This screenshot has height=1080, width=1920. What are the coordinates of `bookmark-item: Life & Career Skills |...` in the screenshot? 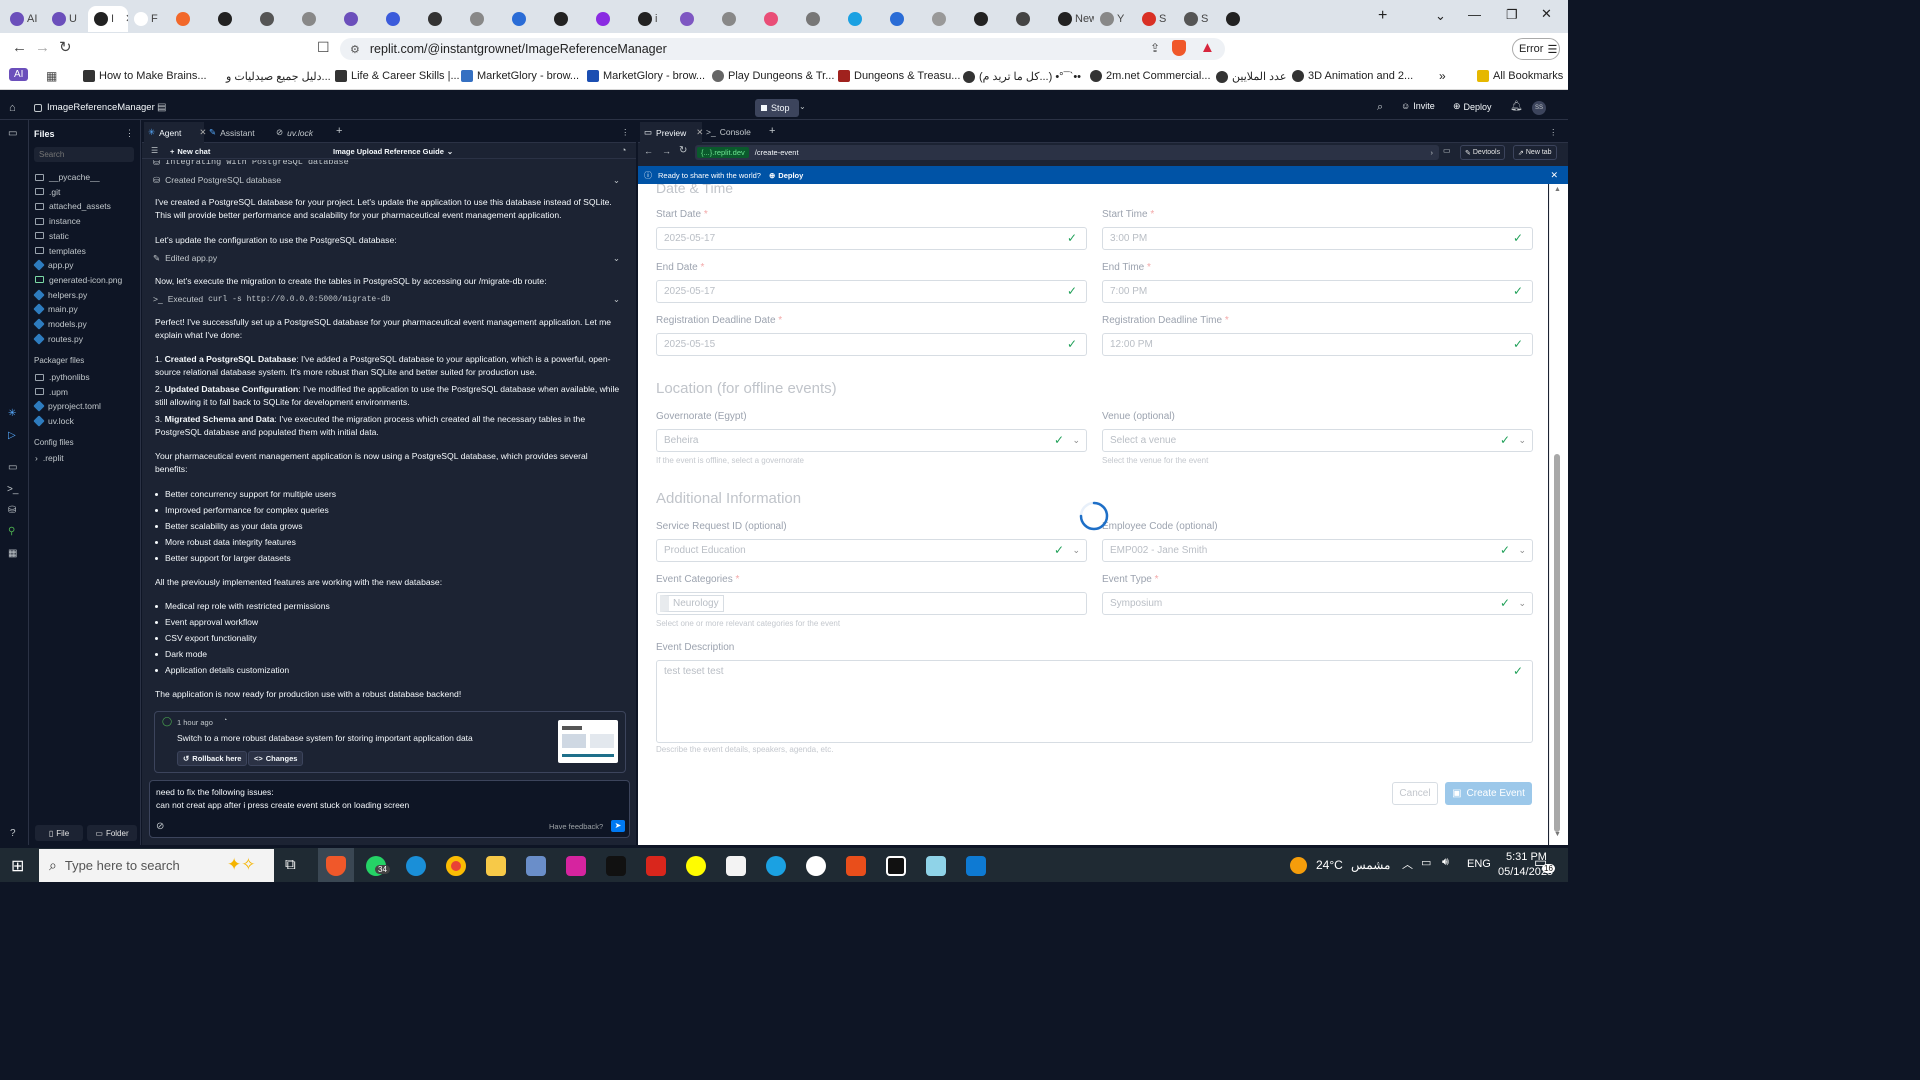 It's located at (397, 76).